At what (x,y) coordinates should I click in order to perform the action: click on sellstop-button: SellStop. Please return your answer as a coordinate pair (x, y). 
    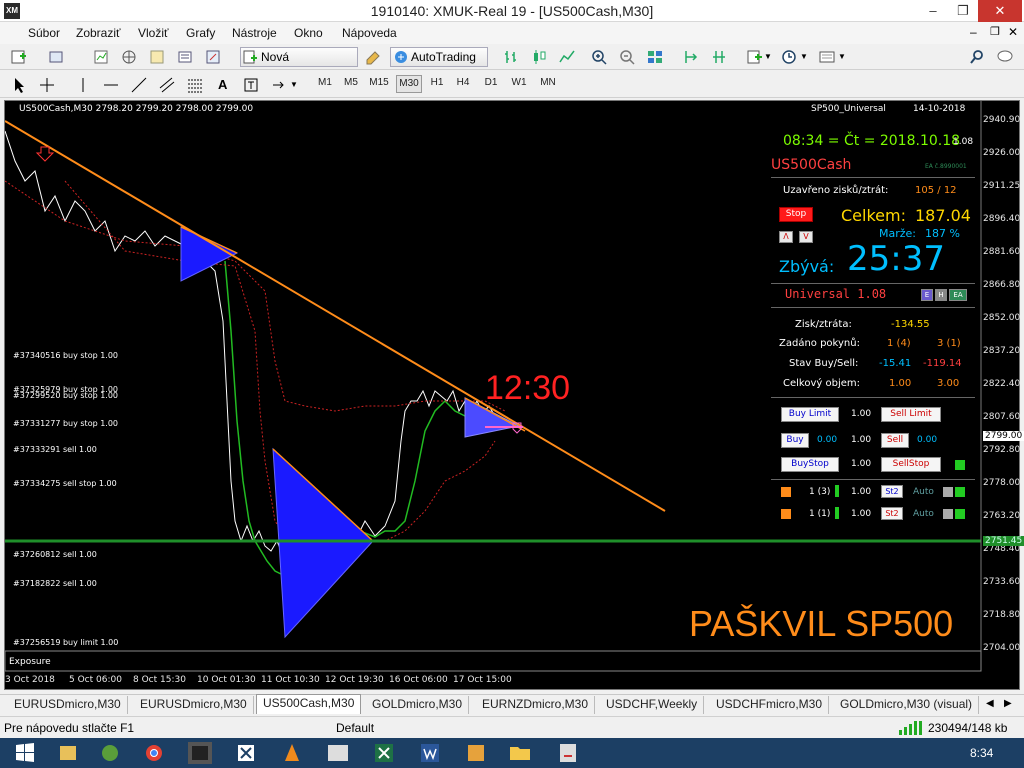
    Looking at the image, I should click on (911, 464).